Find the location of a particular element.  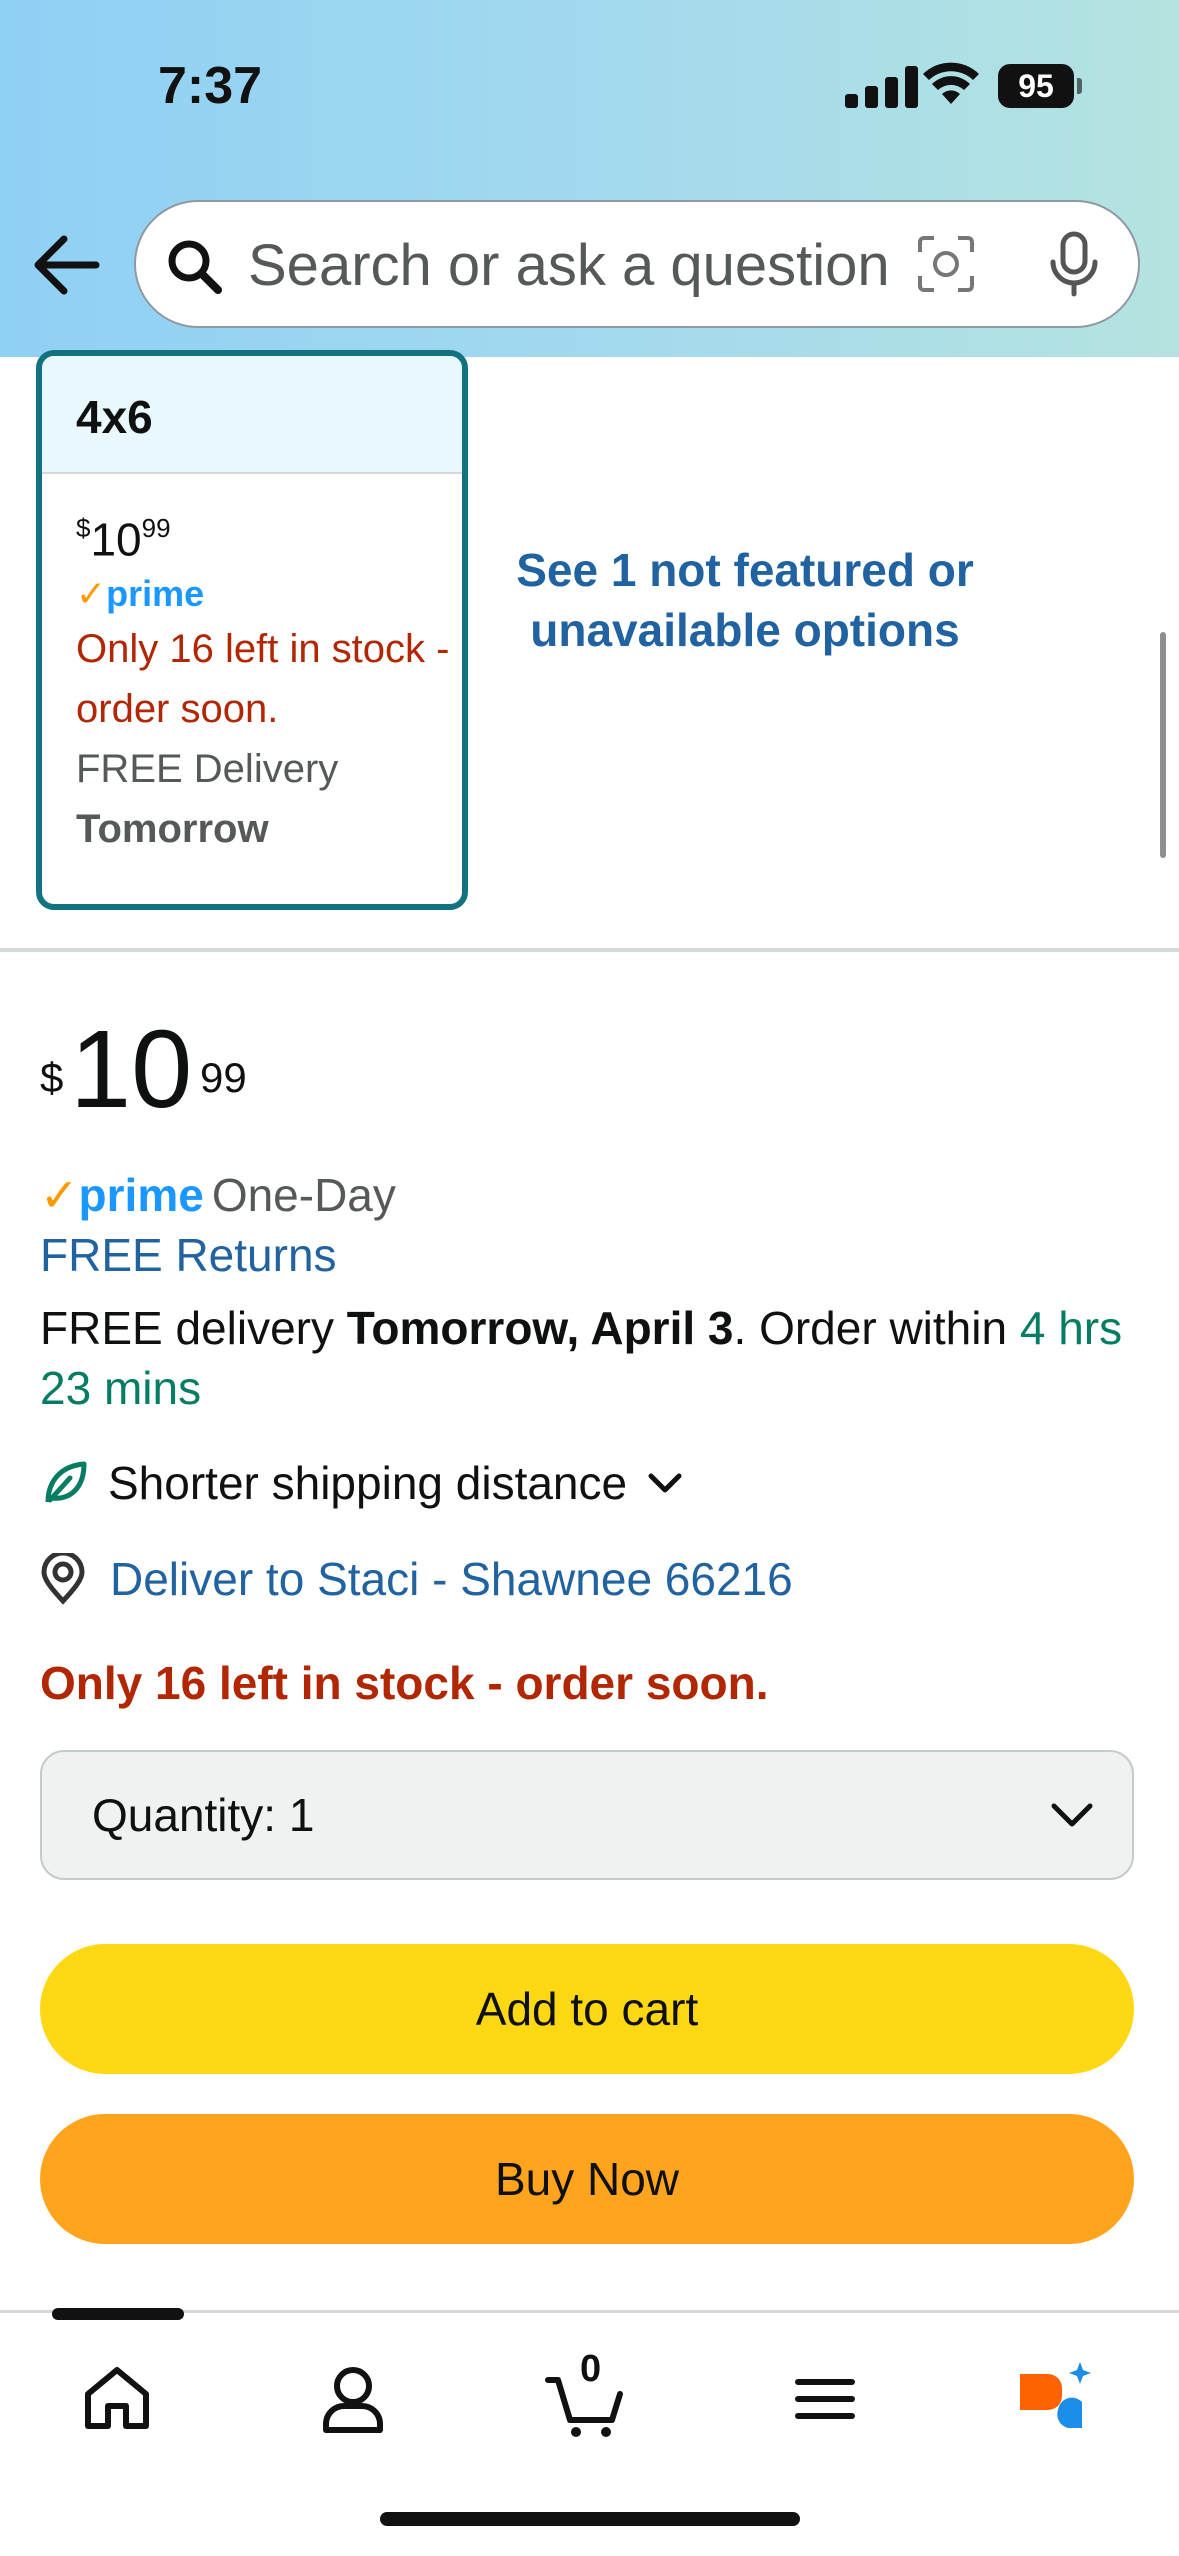

quantity-label: Quantity: is located at coordinates (184, 1815).